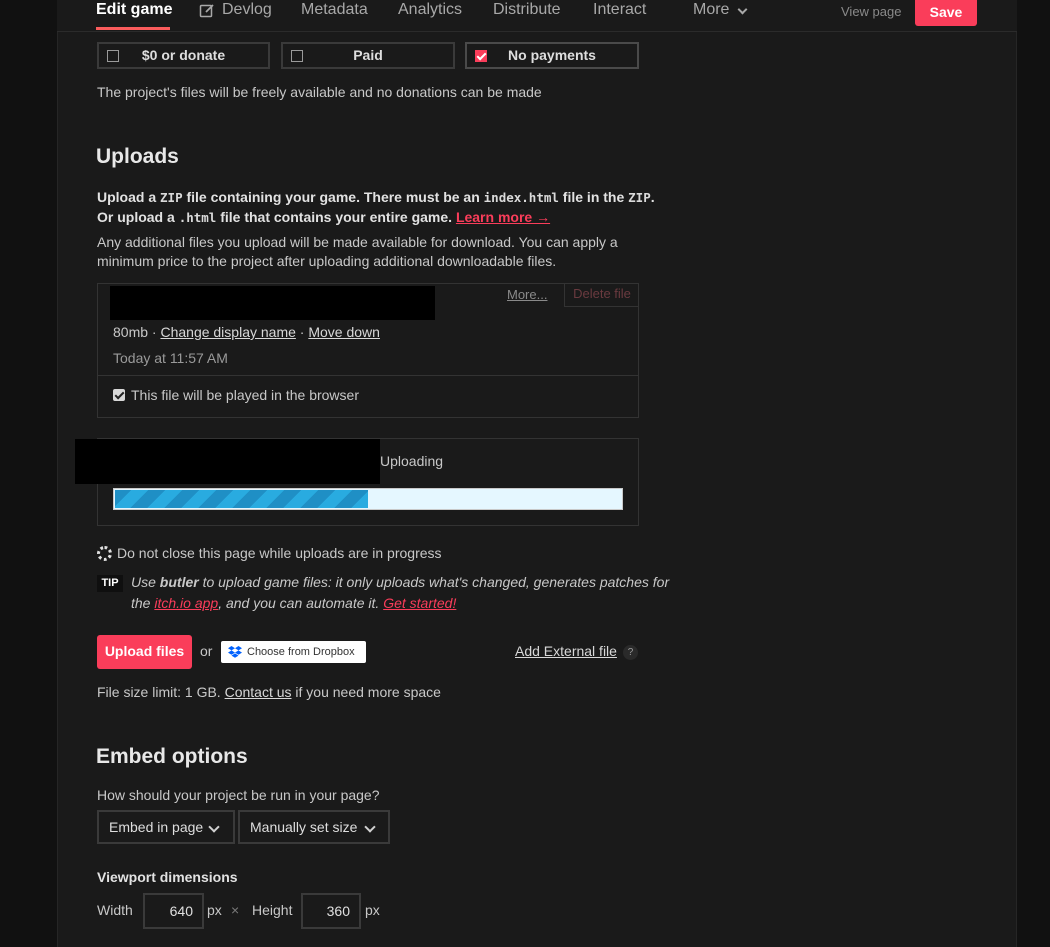 This screenshot has width=1050, height=947. I want to click on upload-progress-bar, so click(368, 499).